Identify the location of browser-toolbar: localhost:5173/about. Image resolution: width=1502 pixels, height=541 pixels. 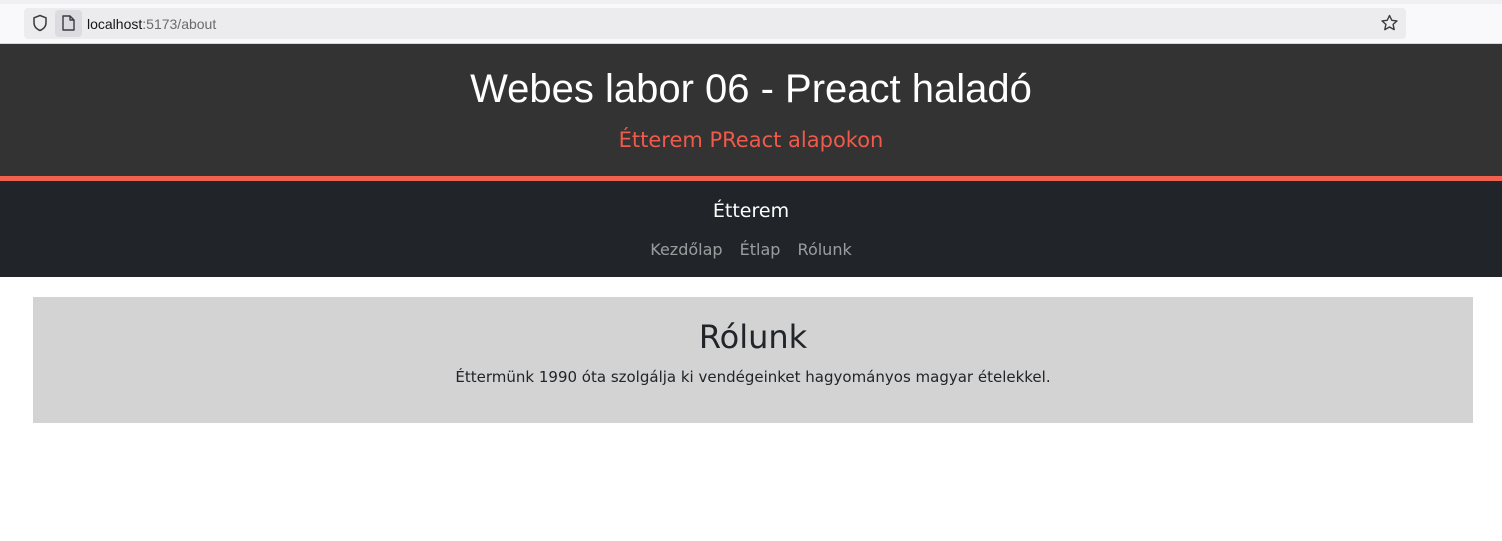
(751, 22).